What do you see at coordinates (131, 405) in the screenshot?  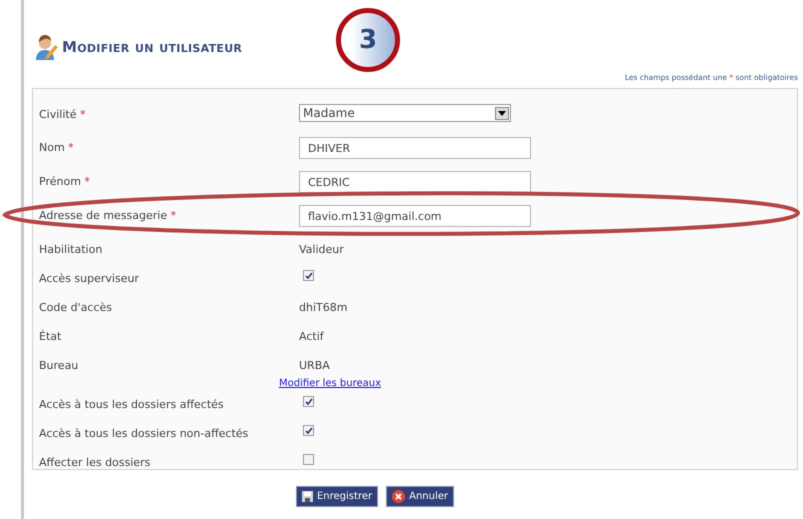 I see `field-label: Accès à tous les dossiers affectés` at bounding box center [131, 405].